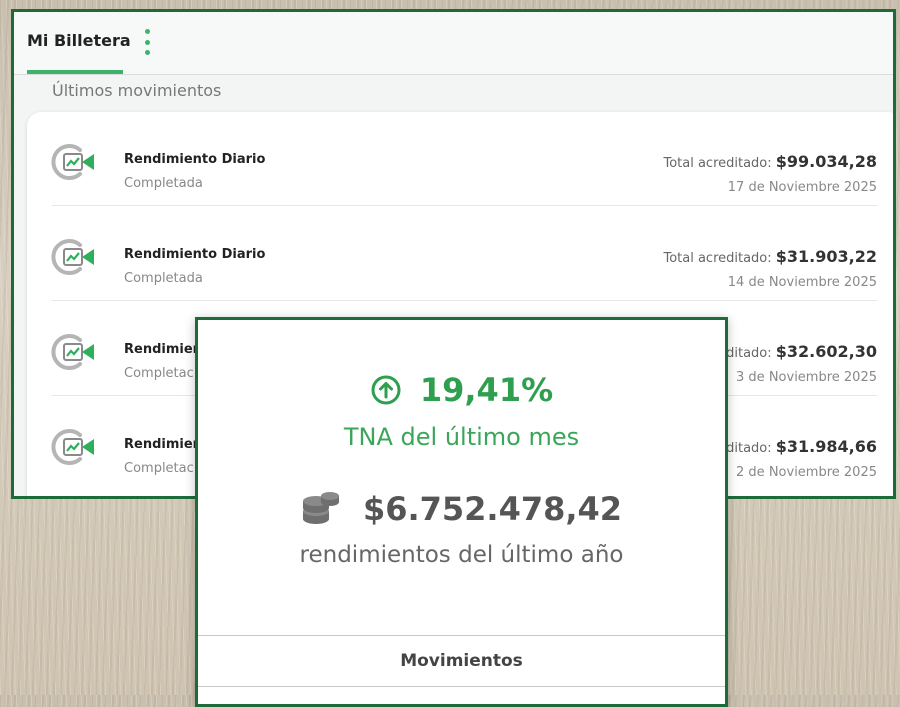  What do you see at coordinates (461, 661) in the screenshot?
I see `movimientos-button: Movimientos` at bounding box center [461, 661].